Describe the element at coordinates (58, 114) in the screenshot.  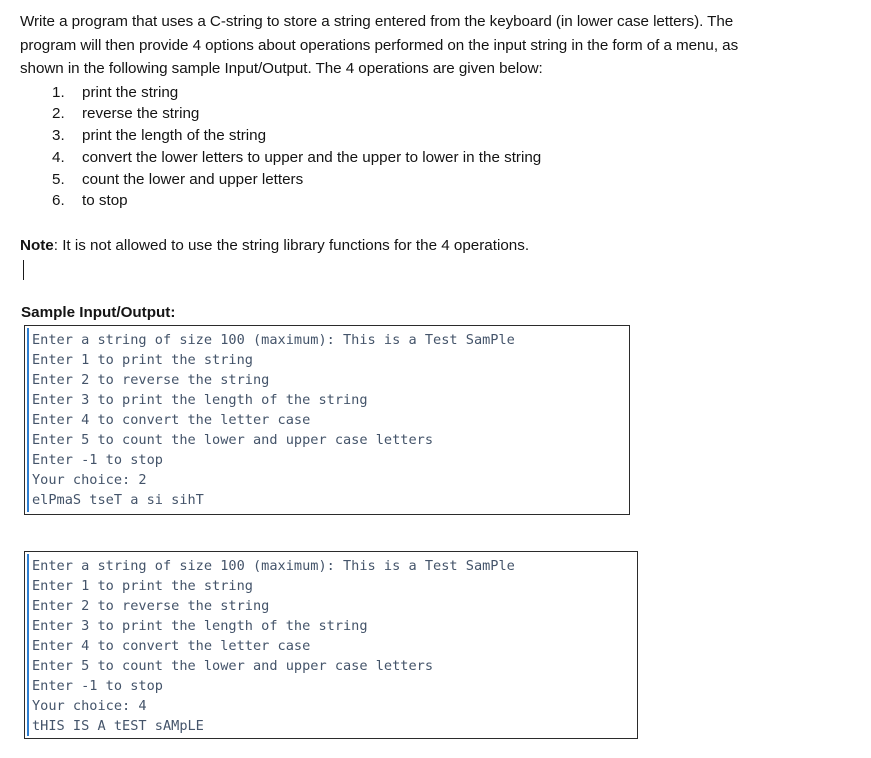
I see `list-item-number: 2.` at that location.